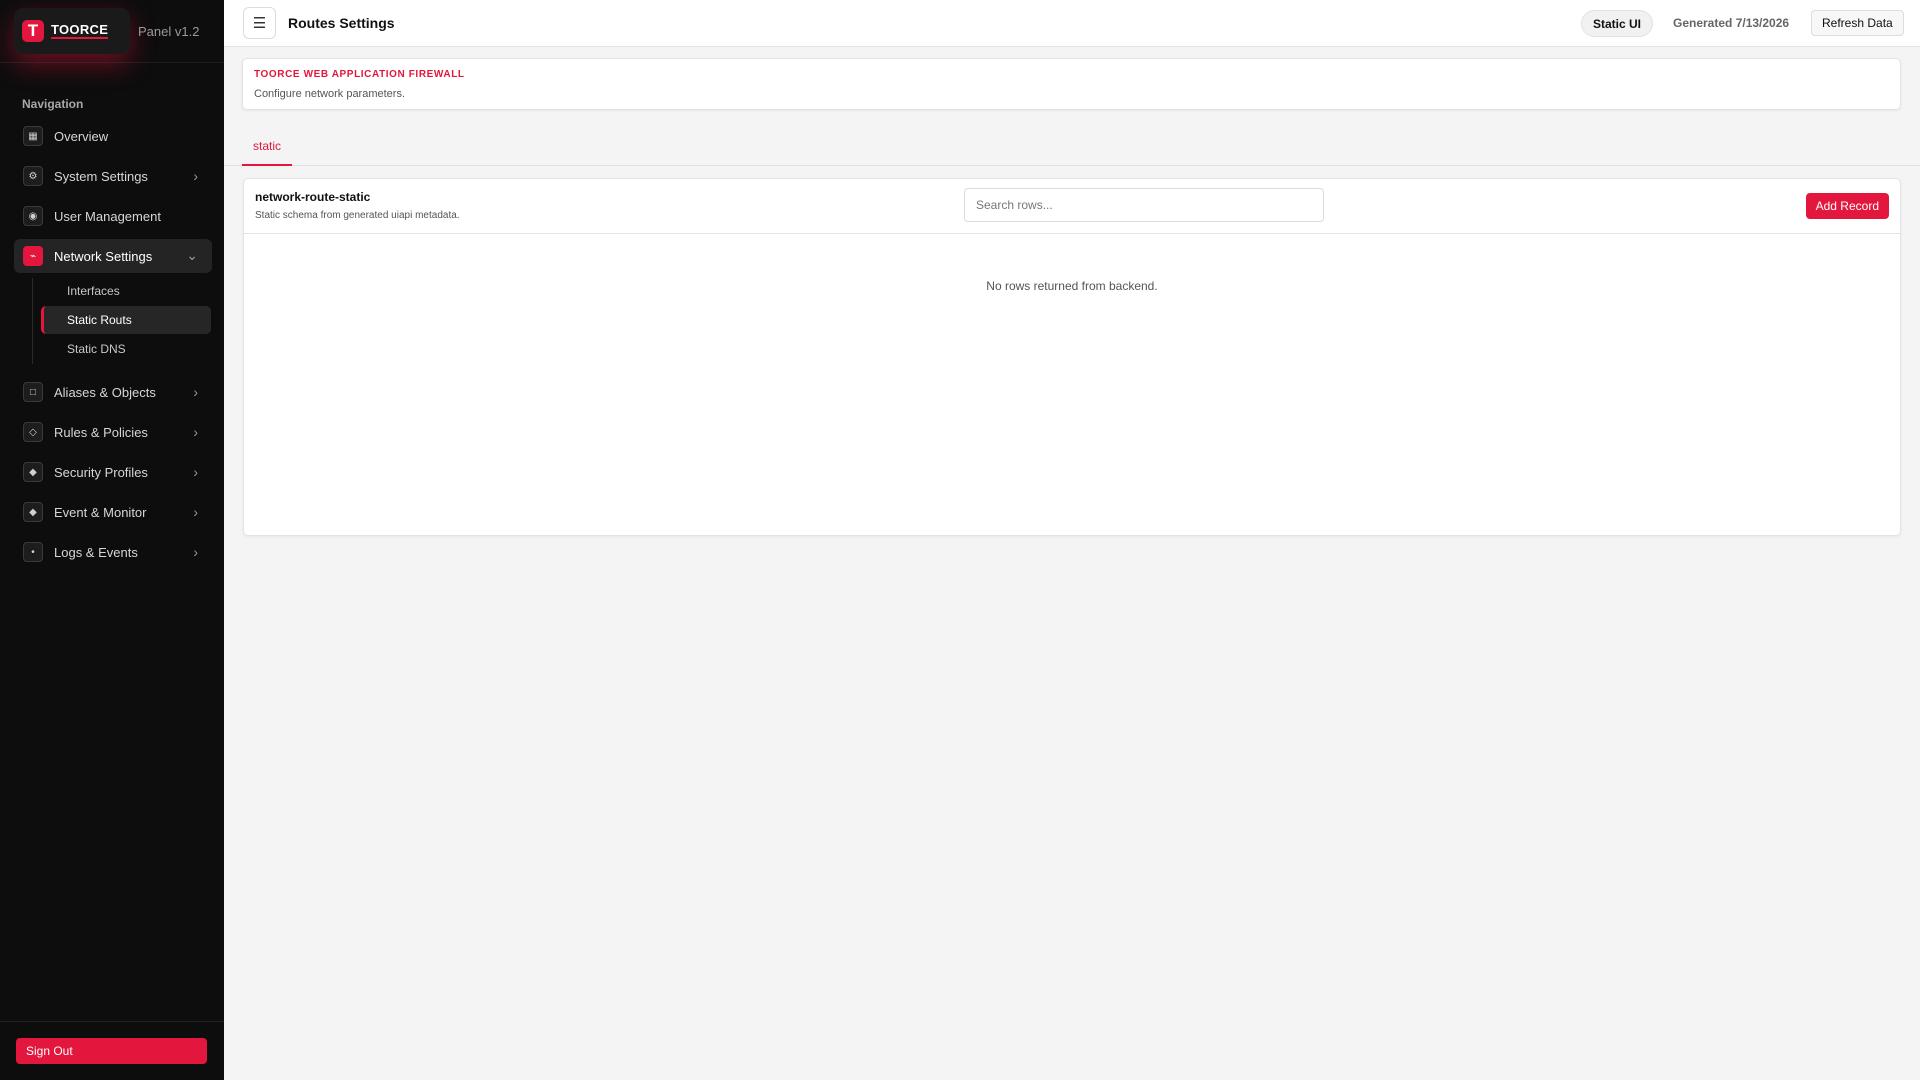  Describe the element at coordinates (1731, 23) in the screenshot. I see `generated-date: Generated 7/13/2026` at that location.